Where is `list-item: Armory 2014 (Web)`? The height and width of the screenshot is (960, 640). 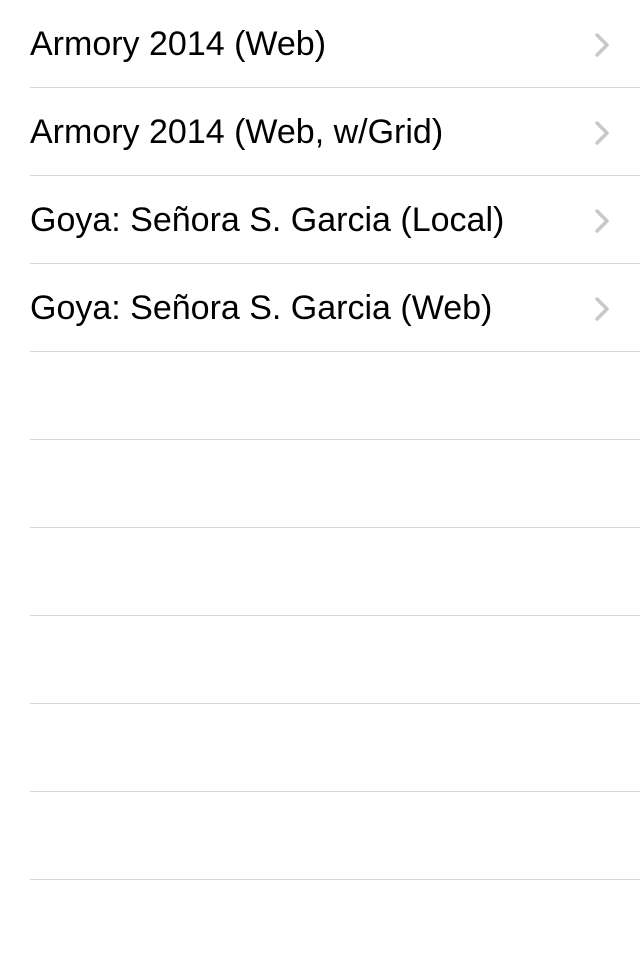
list-item: Armory 2014 (Web) is located at coordinates (320, 44).